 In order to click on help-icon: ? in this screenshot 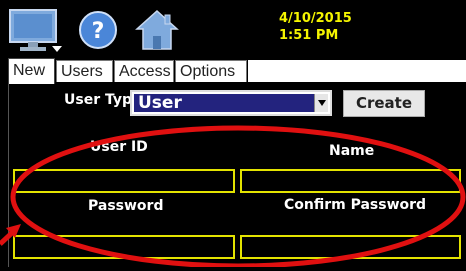, I will do `click(98, 30)`.